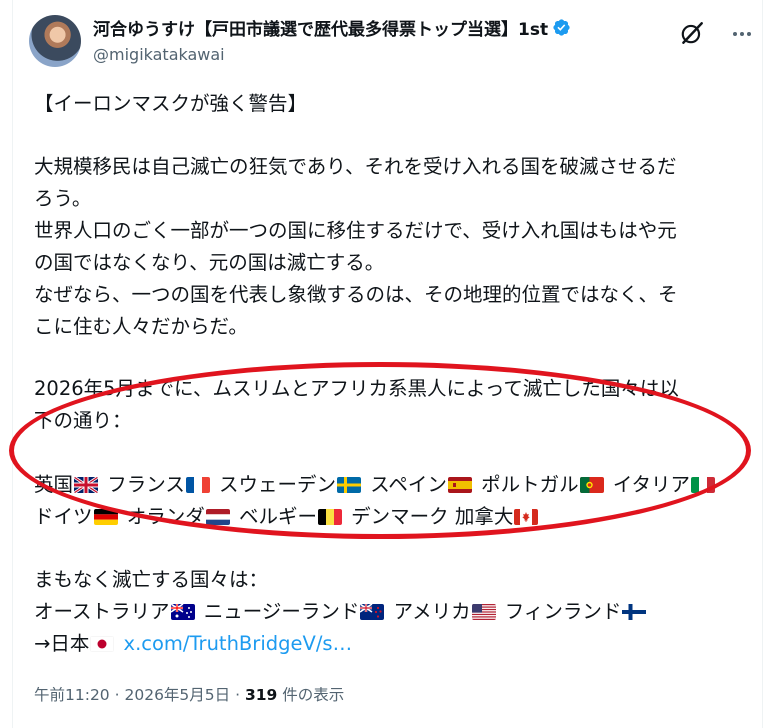 The width and height of the screenshot is (779, 728). Describe the element at coordinates (483, 612) in the screenshot. I see `usa-flag-icon` at that location.